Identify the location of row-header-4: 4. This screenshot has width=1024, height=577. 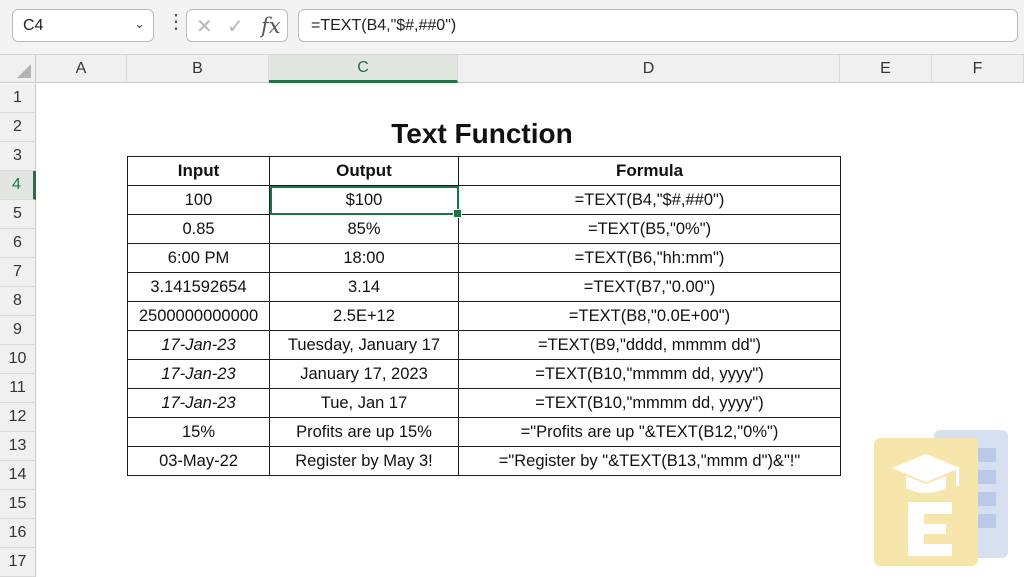
(18, 185).